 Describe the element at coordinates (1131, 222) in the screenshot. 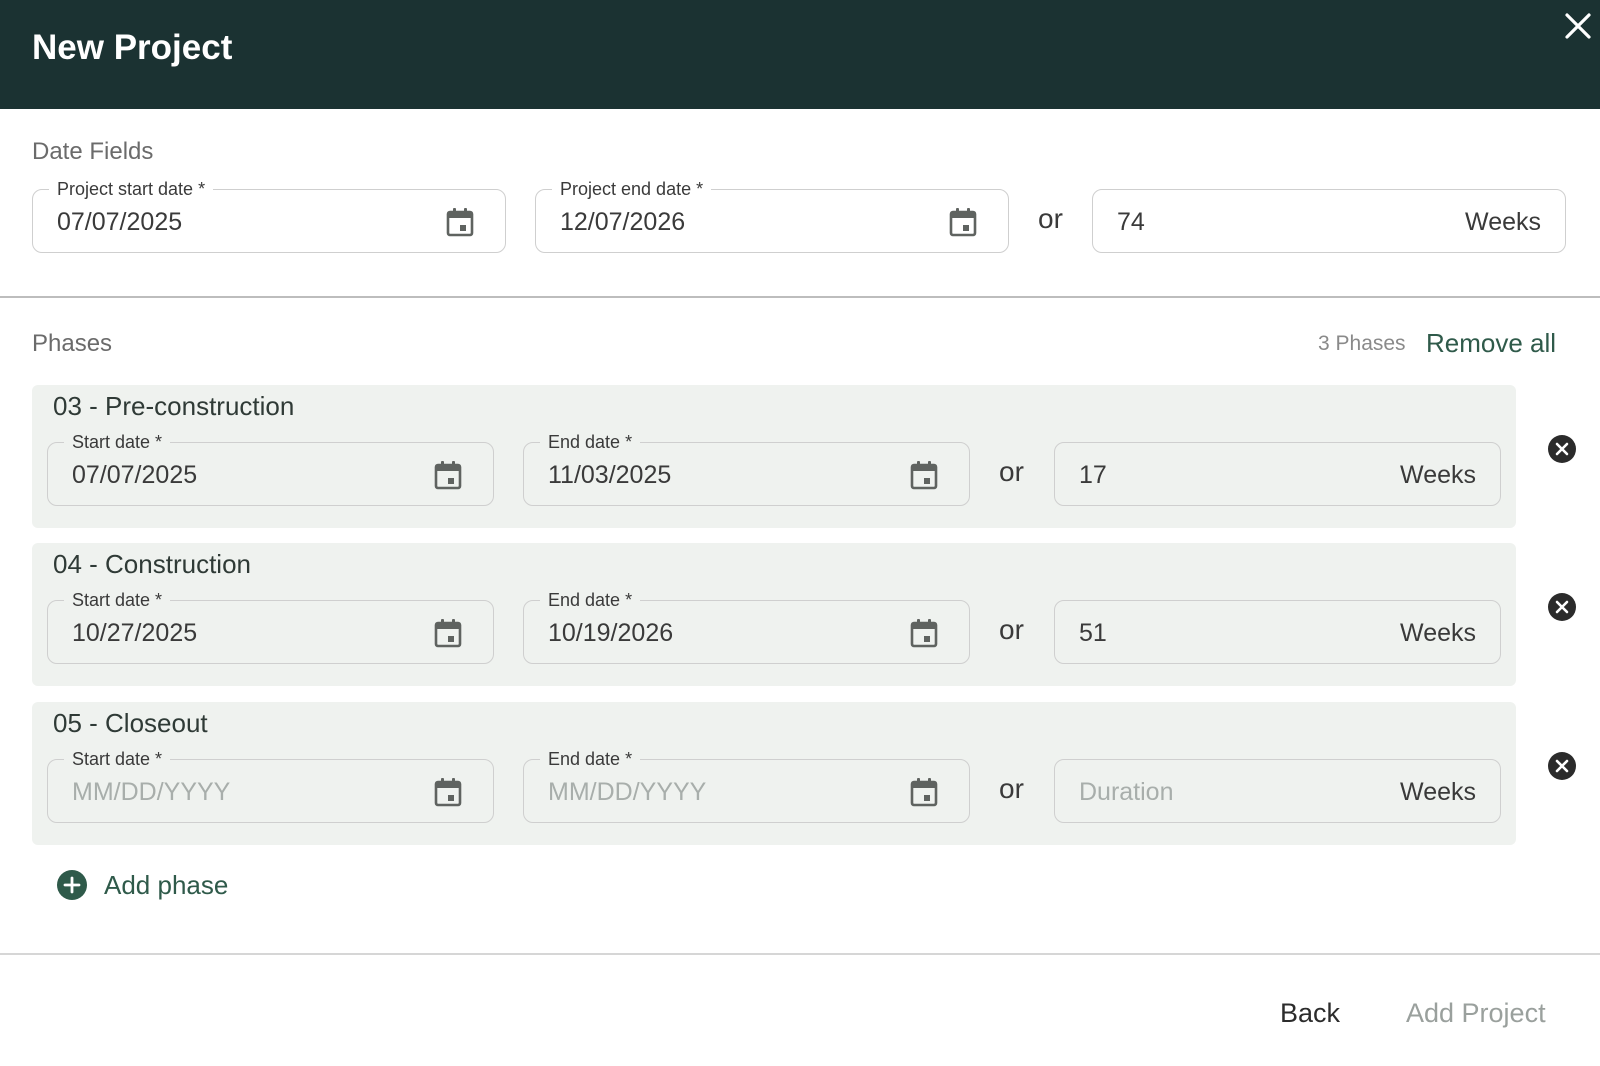

I see `field-value: 74` at that location.